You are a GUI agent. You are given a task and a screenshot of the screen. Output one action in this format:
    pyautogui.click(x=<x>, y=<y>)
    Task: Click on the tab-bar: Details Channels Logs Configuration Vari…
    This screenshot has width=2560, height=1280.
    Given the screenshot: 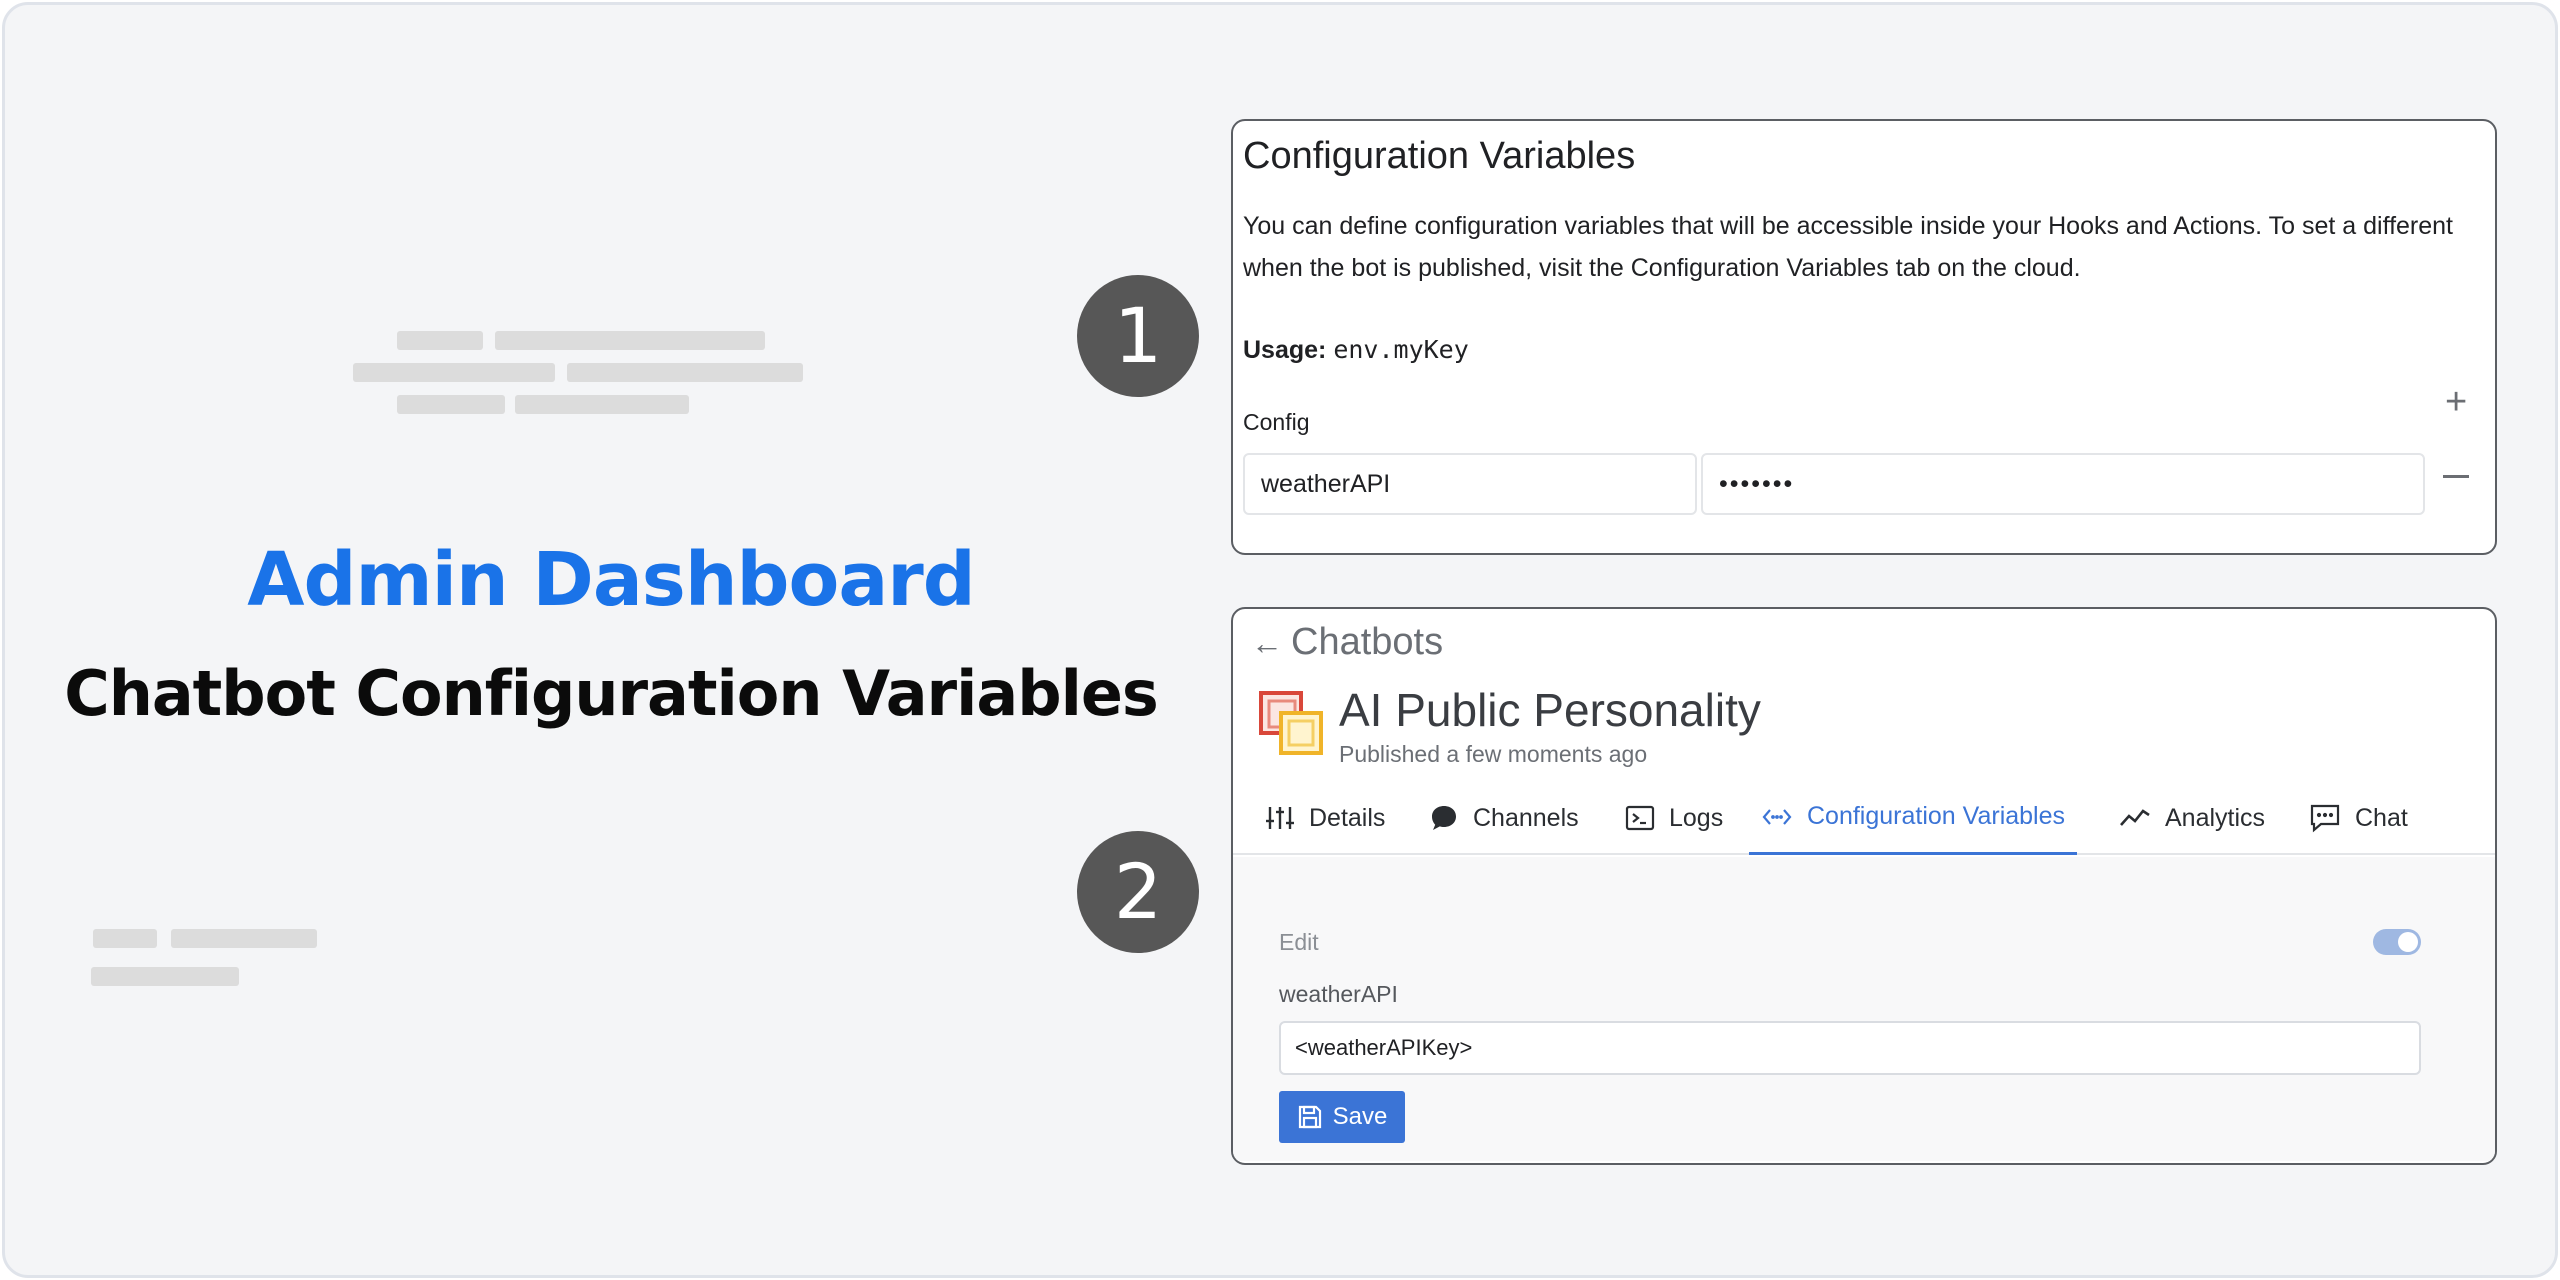 What is the action you would take?
    pyautogui.click(x=1864, y=818)
    